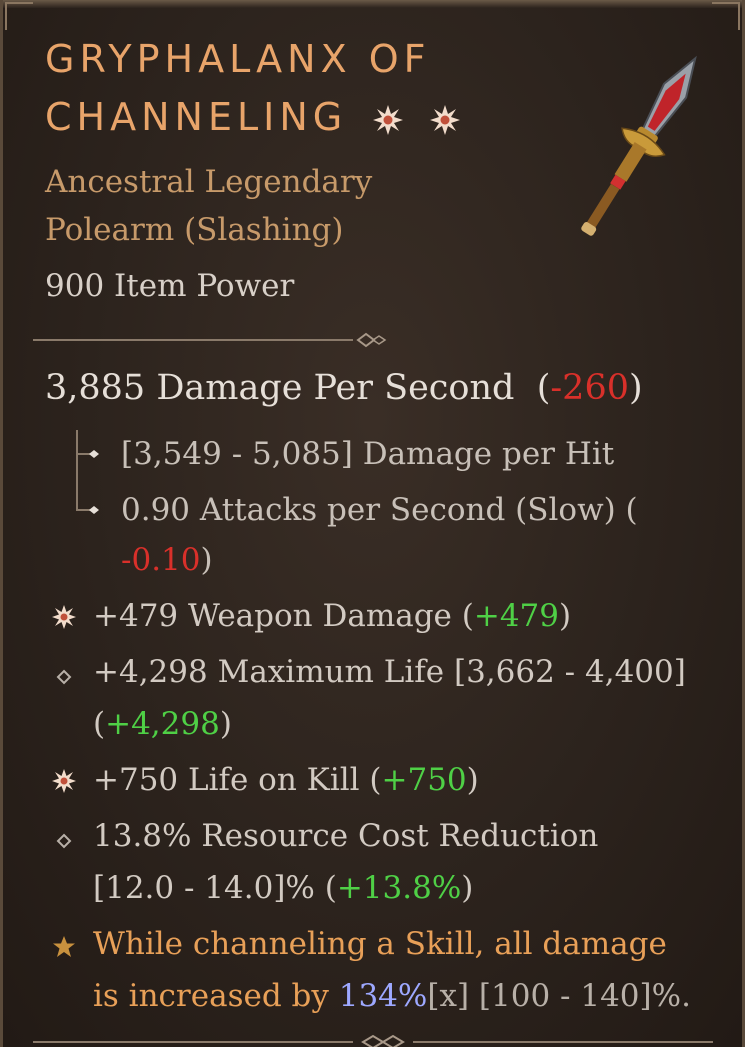  What do you see at coordinates (64, 946) in the screenshot?
I see `legendary-star-icon` at bounding box center [64, 946].